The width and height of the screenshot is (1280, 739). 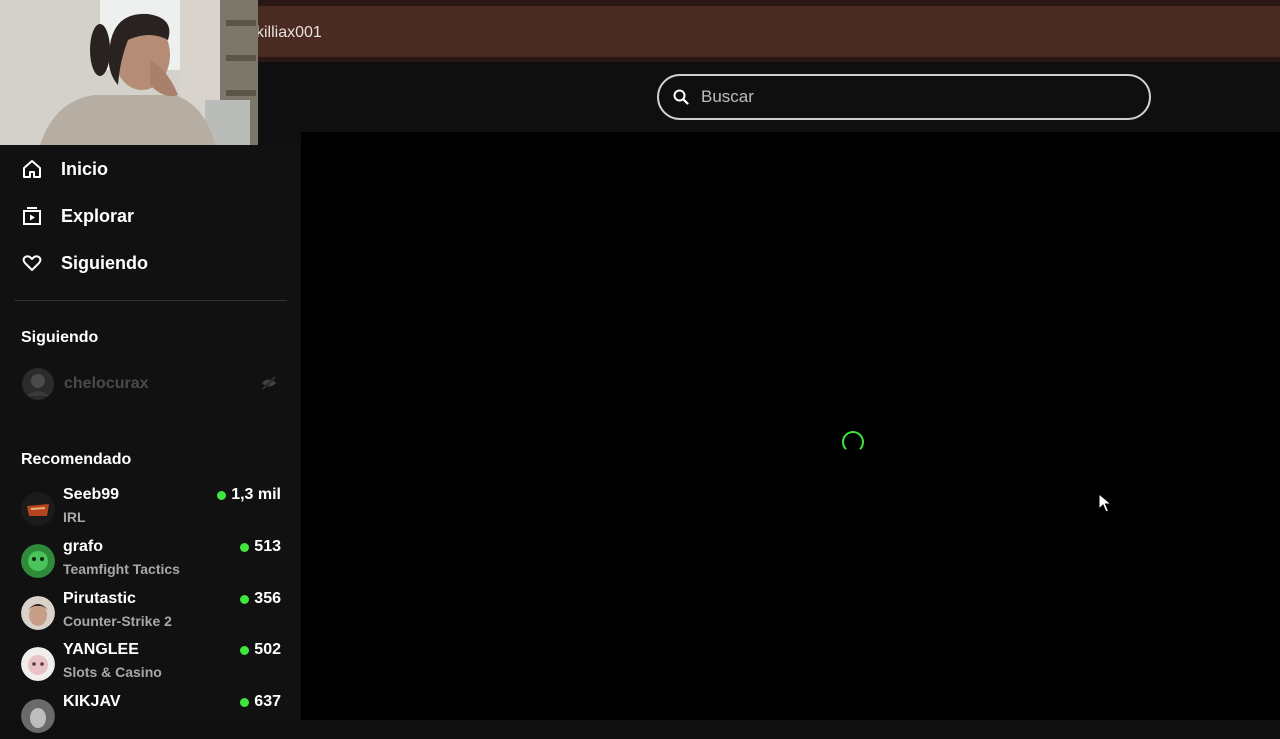 I want to click on channel-name: Seeb99, so click(x=91, y=494).